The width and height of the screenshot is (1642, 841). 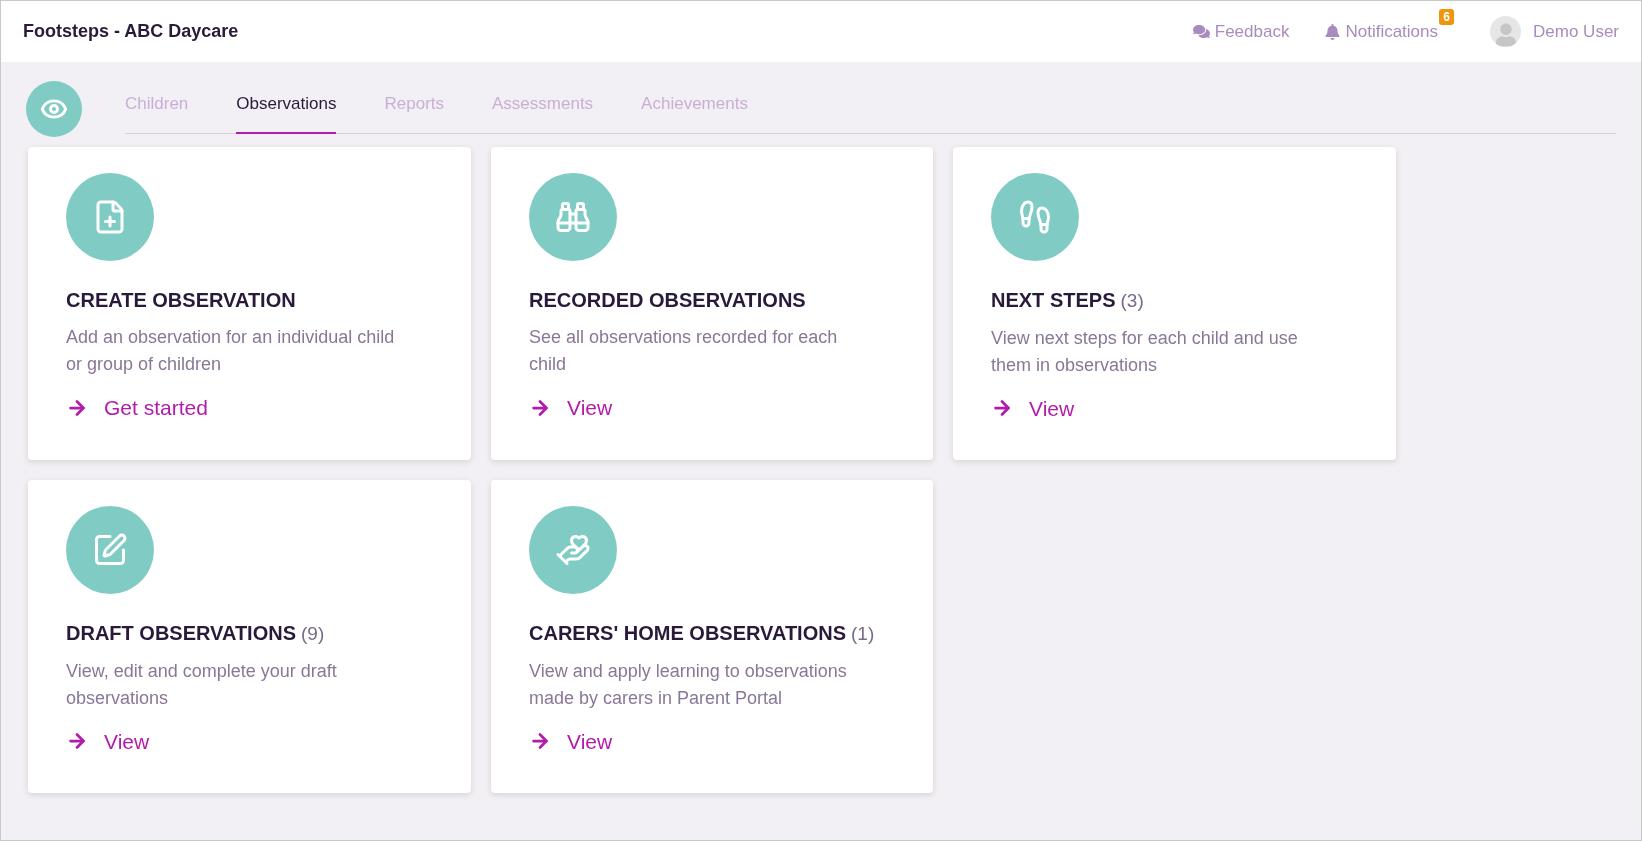 What do you see at coordinates (157, 108) in the screenshot?
I see `tab: Children` at bounding box center [157, 108].